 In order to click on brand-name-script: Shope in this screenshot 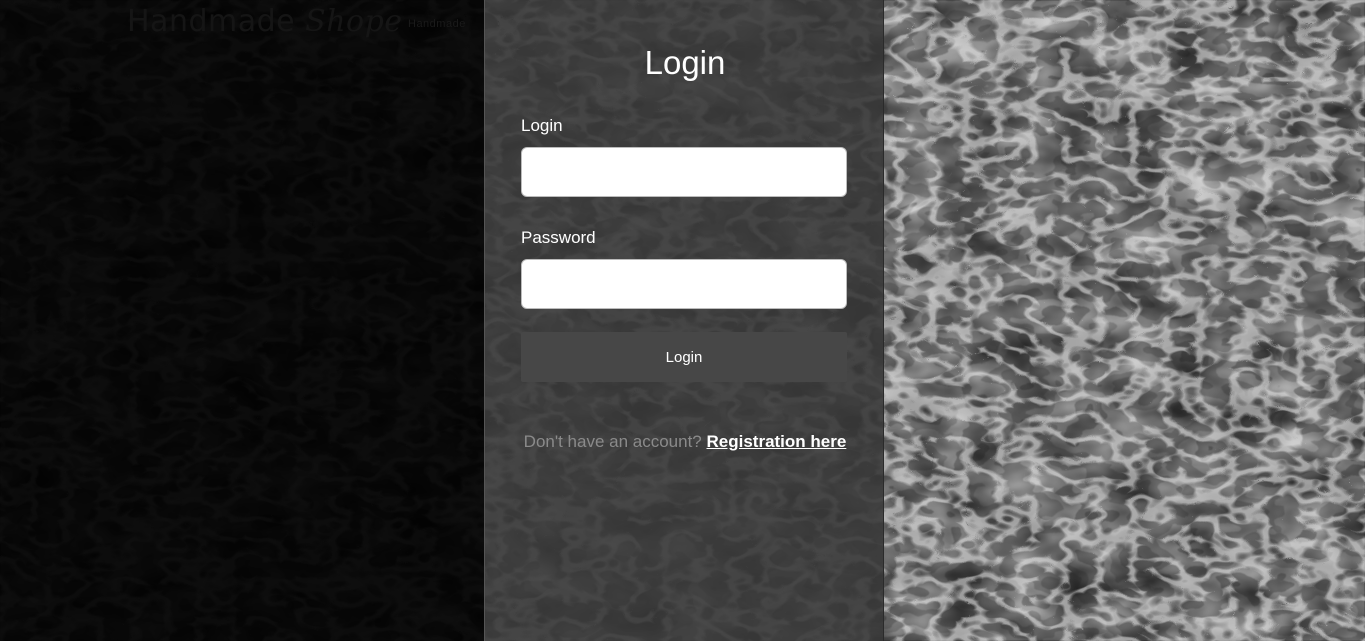, I will do `click(354, 21)`.